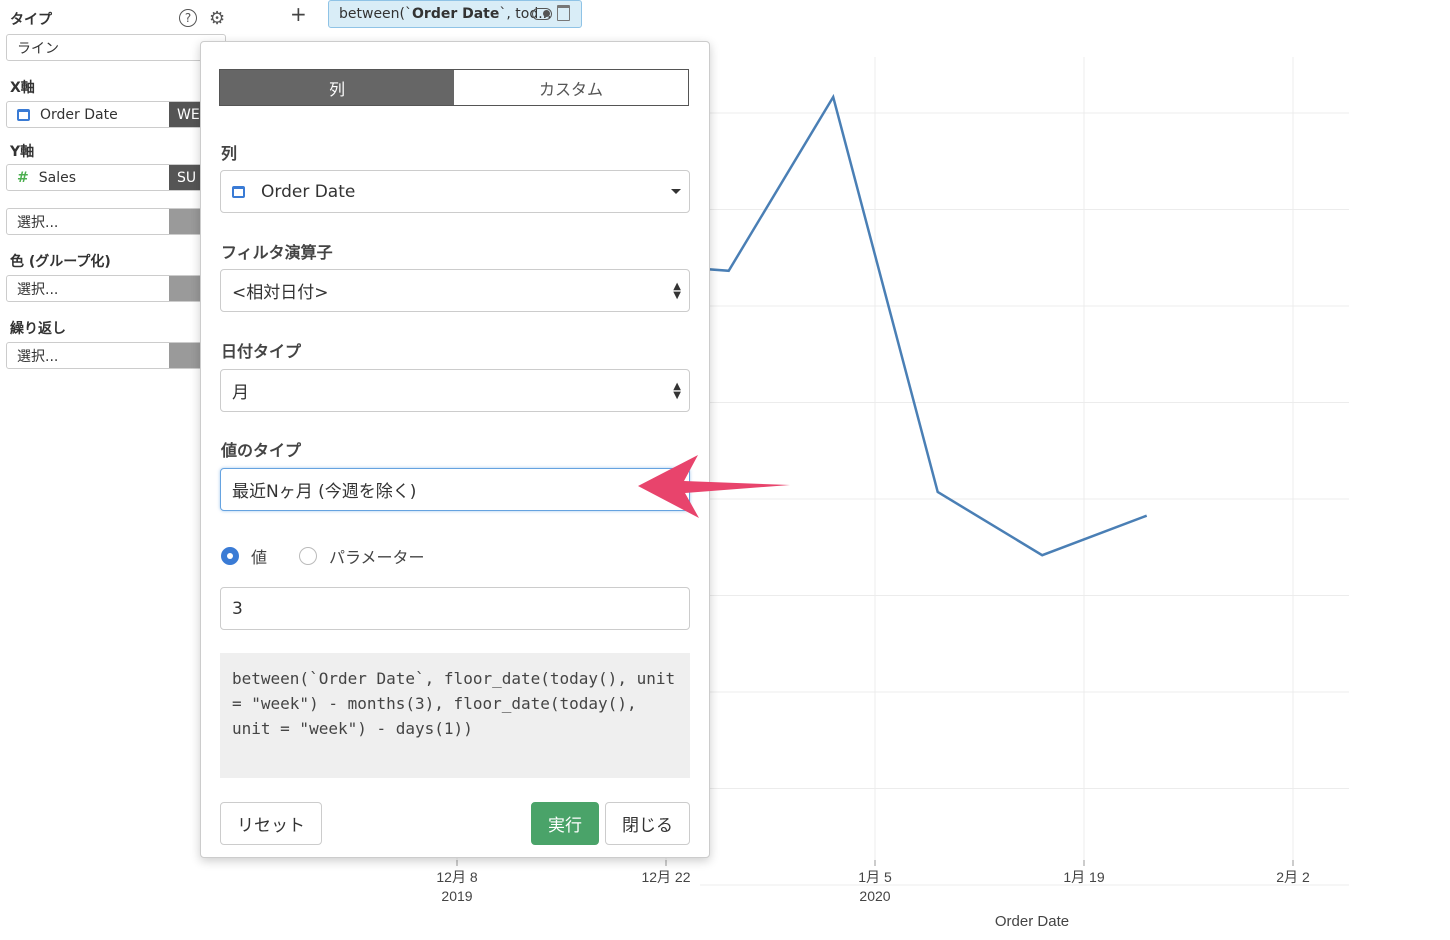  I want to click on date-type-select: 月 ▲ ▼, so click(455, 390).